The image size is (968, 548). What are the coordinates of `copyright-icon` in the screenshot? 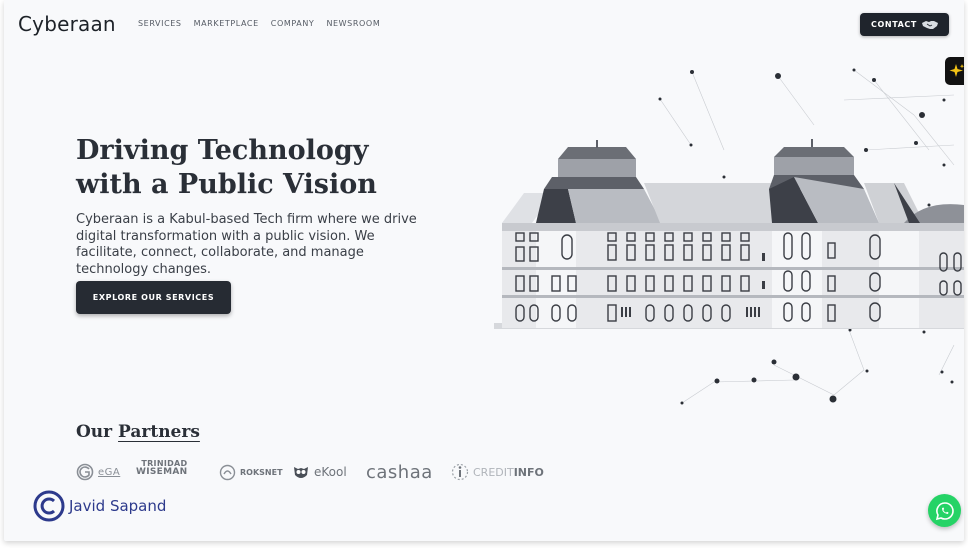 It's located at (49, 506).